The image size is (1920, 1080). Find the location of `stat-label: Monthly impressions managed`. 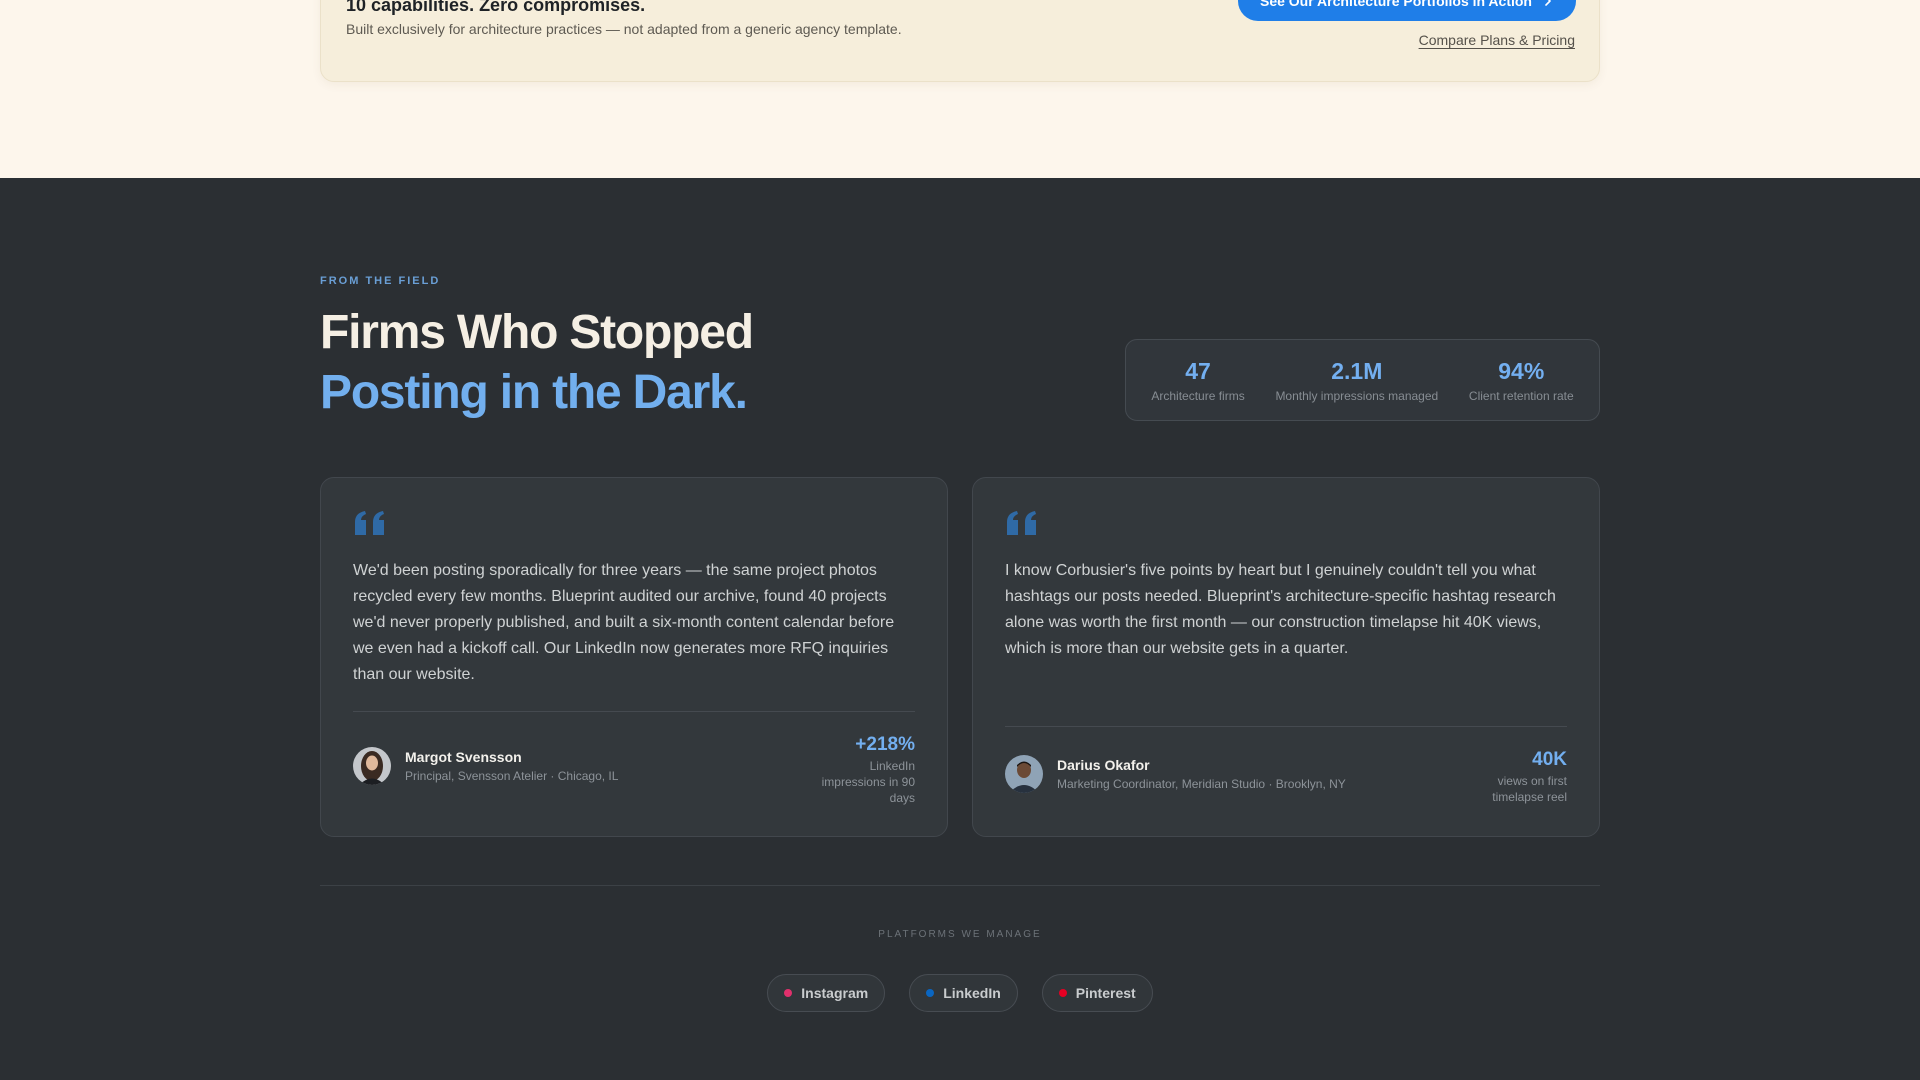

stat-label: Monthly impressions managed is located at coordinates (1357, 395).